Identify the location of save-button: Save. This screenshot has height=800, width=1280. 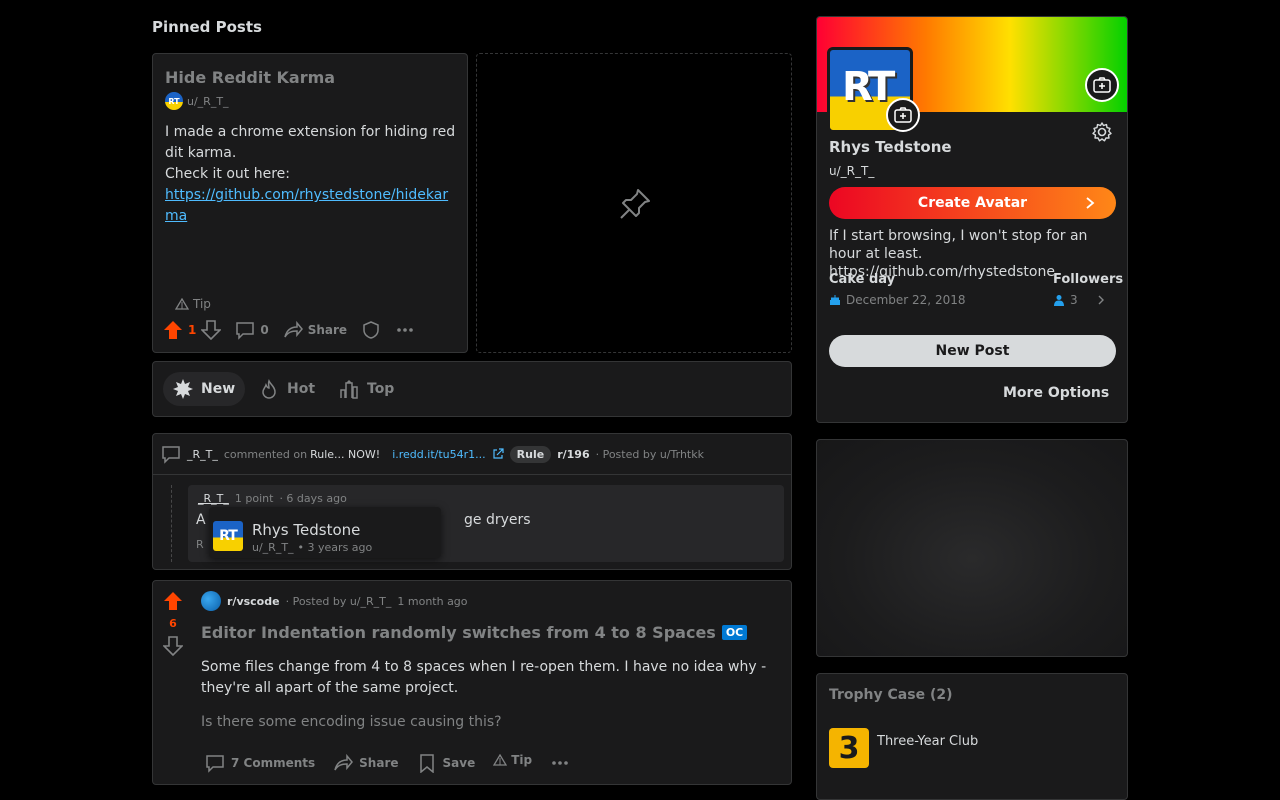
(446, 763).